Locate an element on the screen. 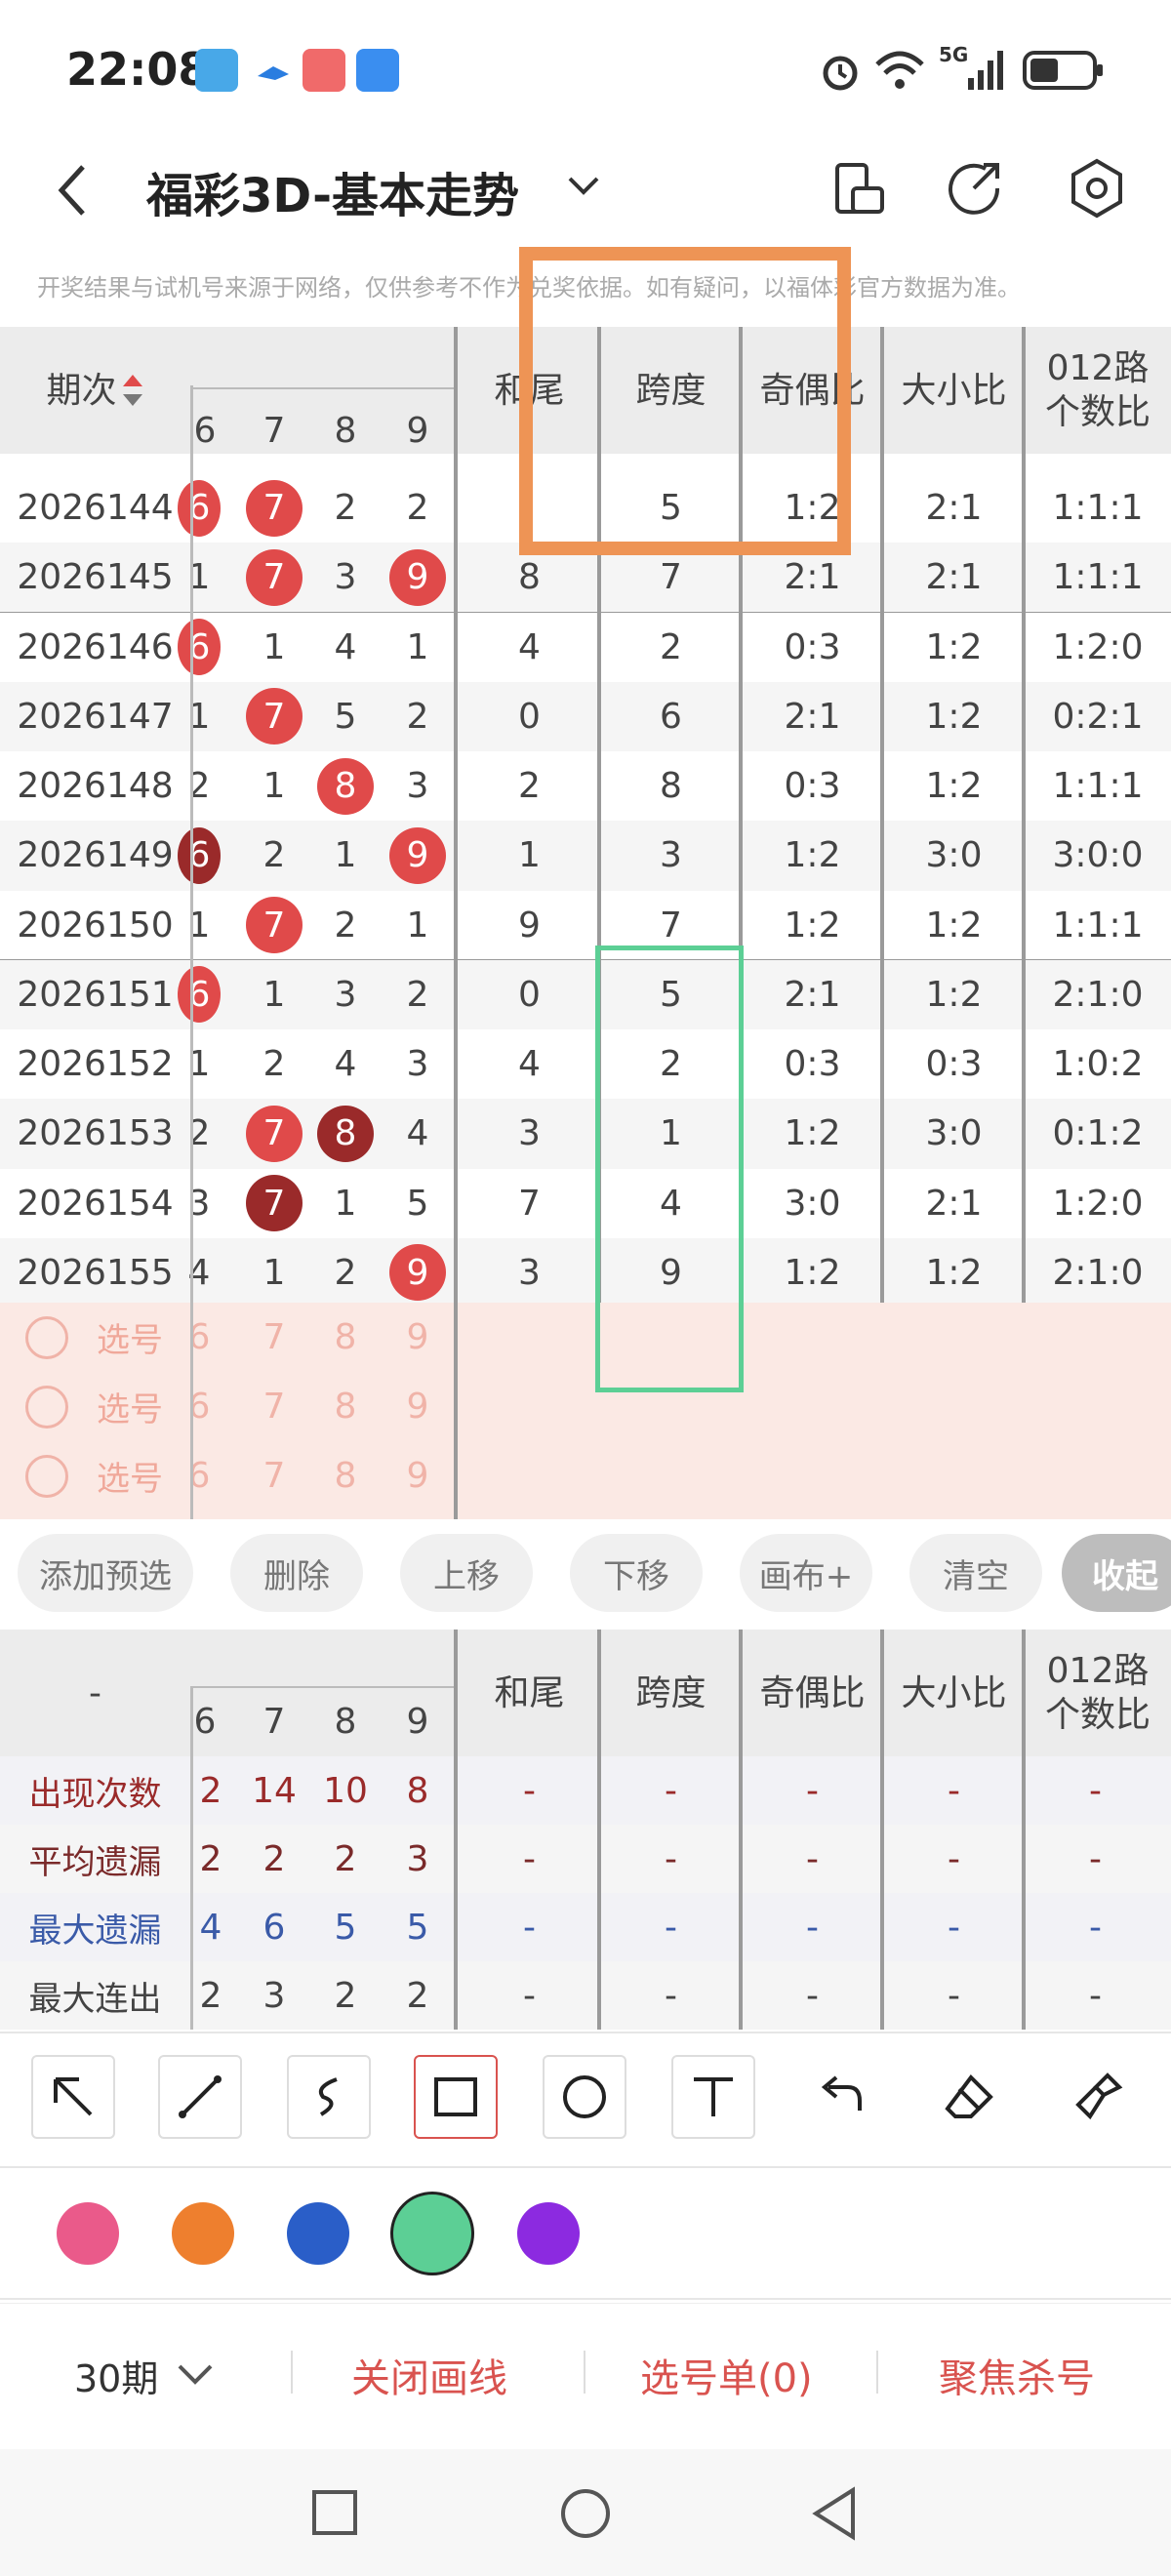 The image size is (1171, 2576). canvas-add-button: 画布+ is located at coordinates (806, 1573).